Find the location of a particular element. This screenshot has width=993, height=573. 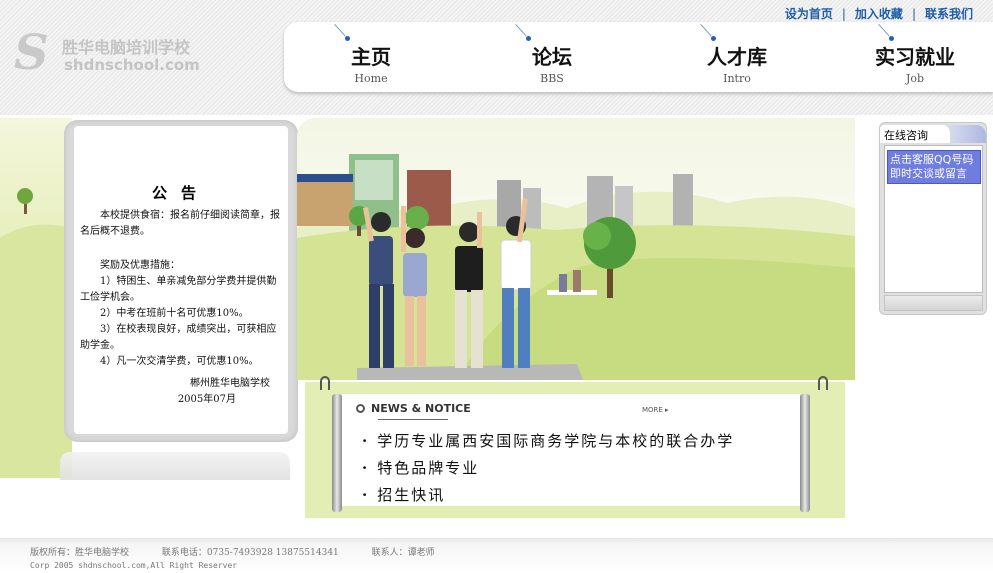

news-list: 学历专业属西安国际商务学院与本校的联合办学 特色品牌专业 招生快讯 is located at coordinates (577, 468).